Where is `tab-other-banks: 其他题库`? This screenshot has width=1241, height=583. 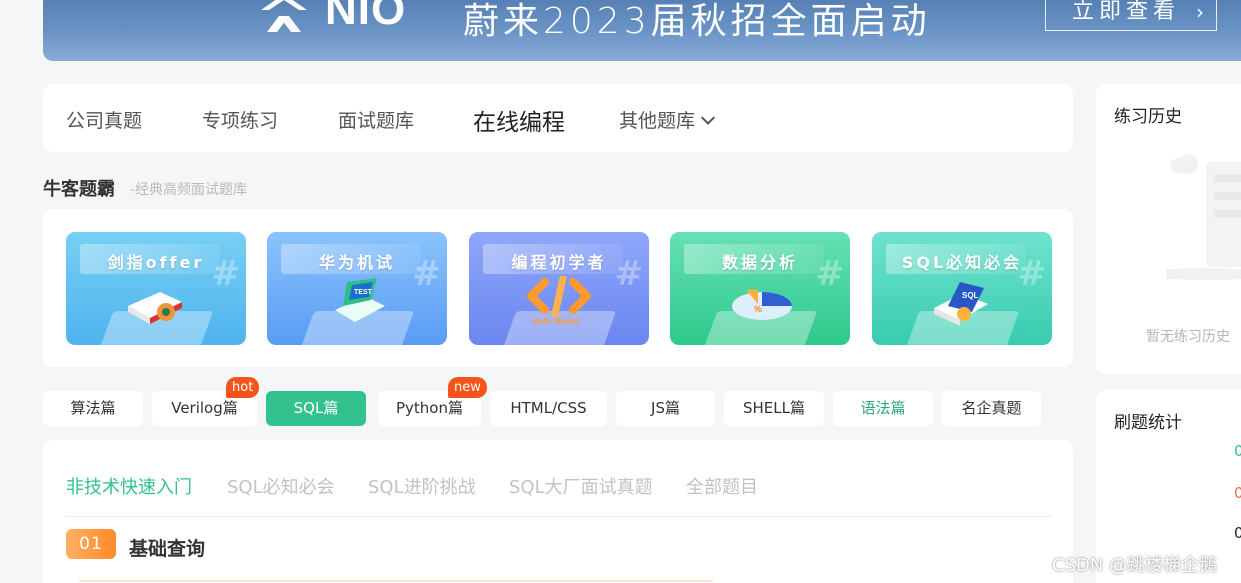
tab-other-banks: 其他题库 is located at coordinates (667, 119).